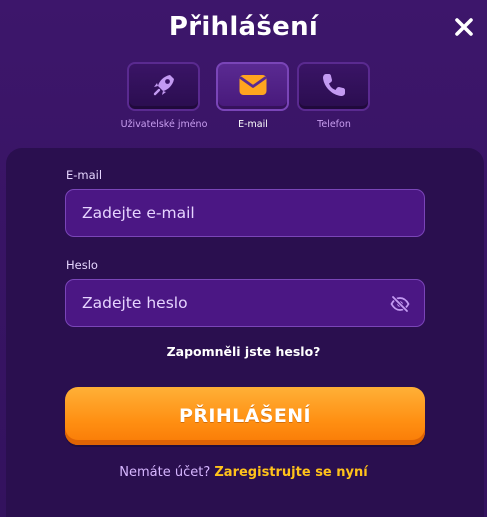 The width and height of the screenshot is (487, 517). I want to click on rocket-icon, so click(164, 87).